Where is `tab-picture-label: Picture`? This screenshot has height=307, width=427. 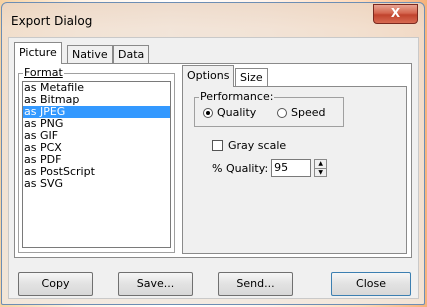
tab-picture-label: Picture is located at coordinates (38, 52).